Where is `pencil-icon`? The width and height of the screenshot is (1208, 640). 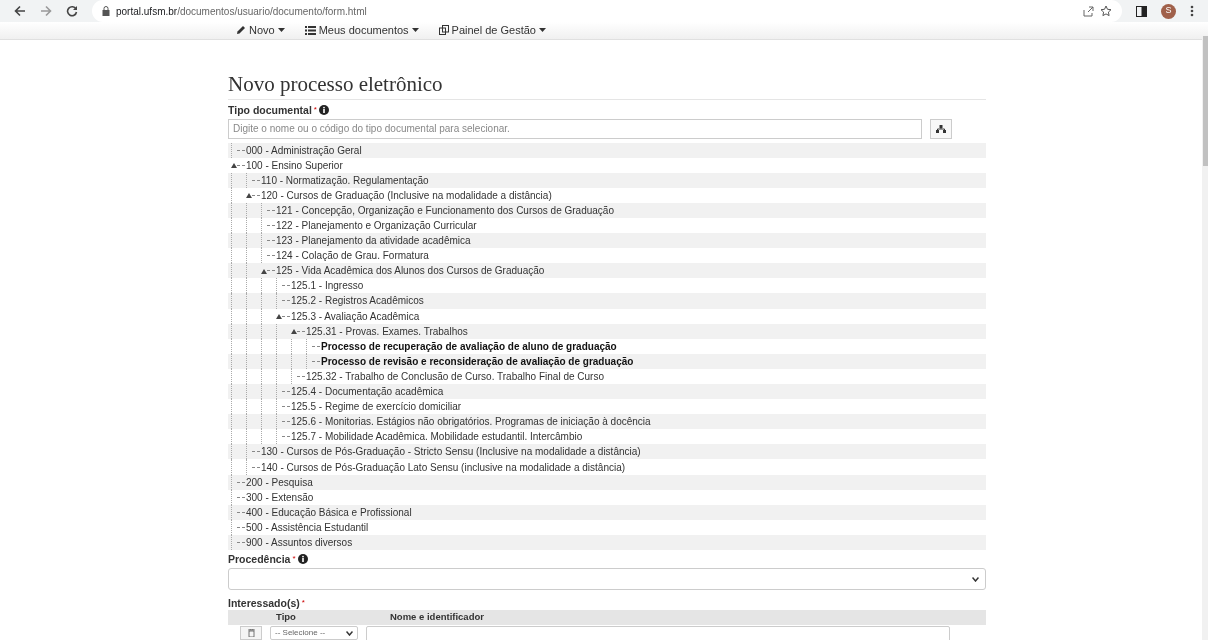
pencil-icon is located at coordinates (241, 30).